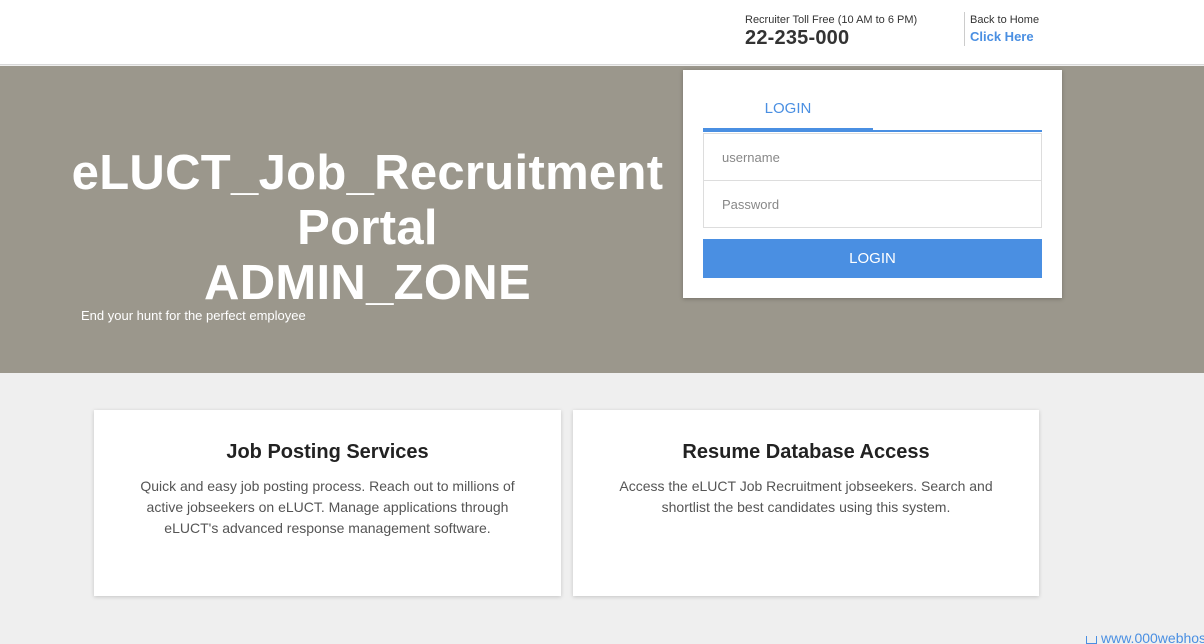  I want to click on toll-free-label: Recruiter Toll Free (10 AM to 6 PM), so click(831, 20).